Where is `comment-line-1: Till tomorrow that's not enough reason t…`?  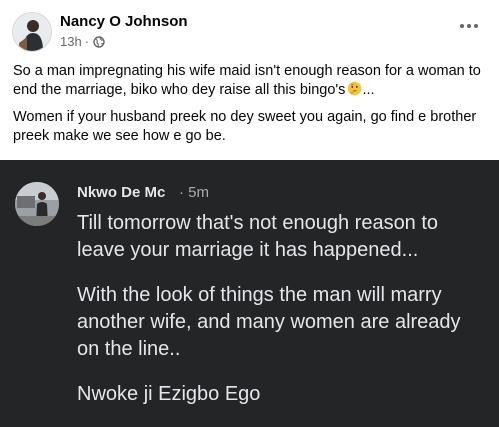 comment-line-1: Till tomorrow that's not enough reason t… is located at coordinates (258, 236).